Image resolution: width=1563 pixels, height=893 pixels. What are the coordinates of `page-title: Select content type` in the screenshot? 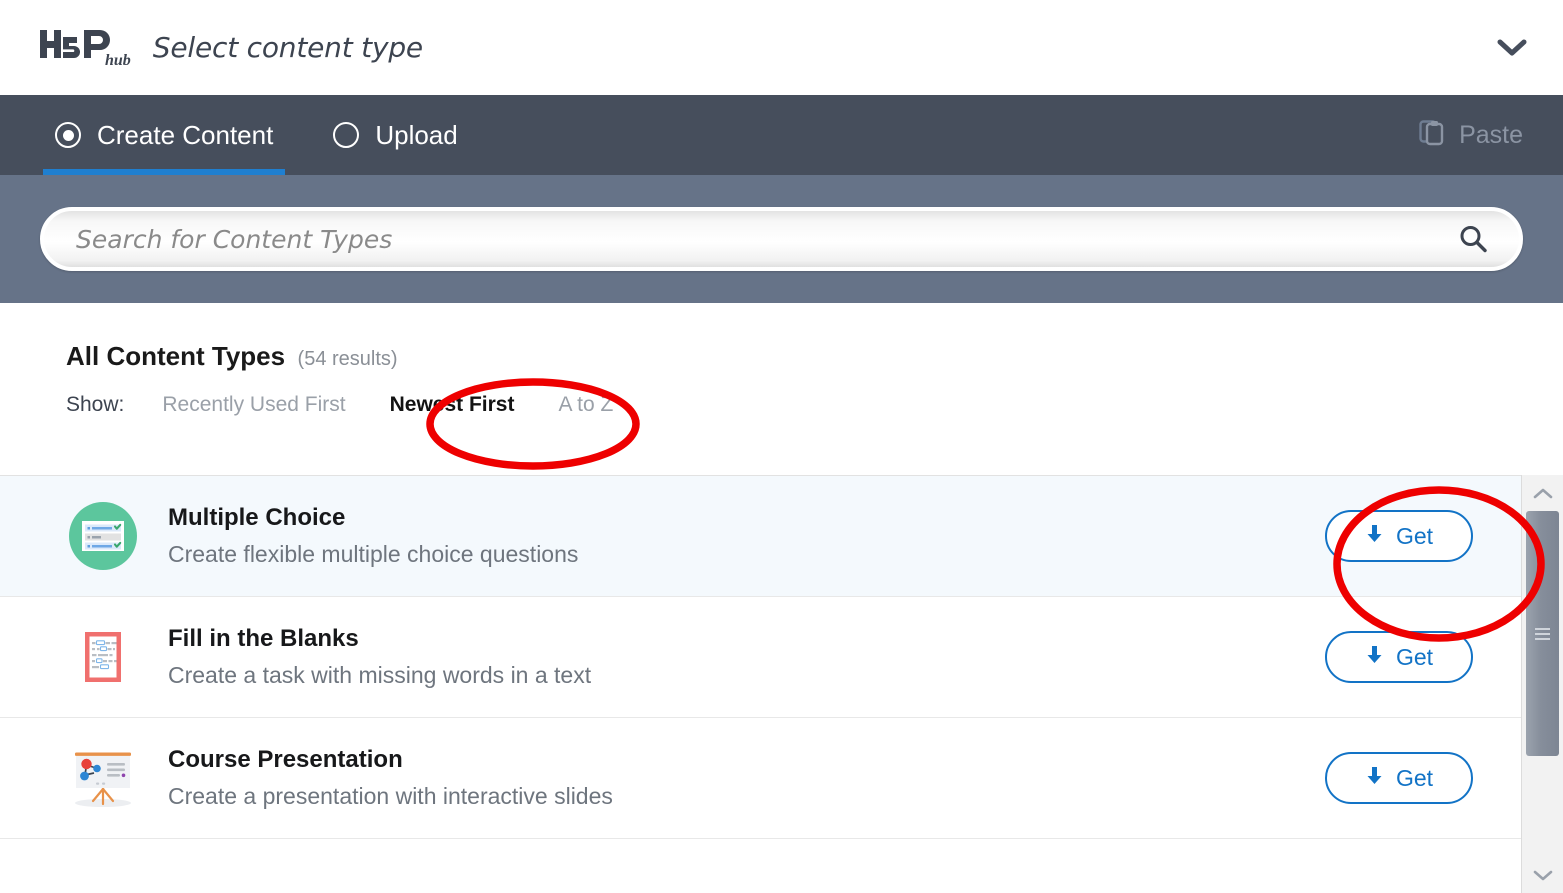 It's located at (287, 47).